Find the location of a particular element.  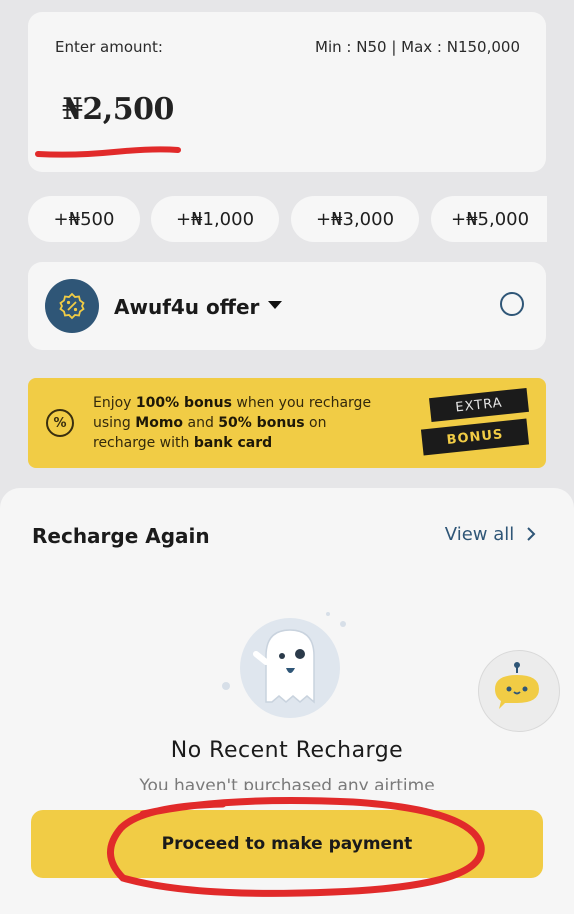

proceed-payment-button: Proceed to make payment is located at coordinates (287, 844).